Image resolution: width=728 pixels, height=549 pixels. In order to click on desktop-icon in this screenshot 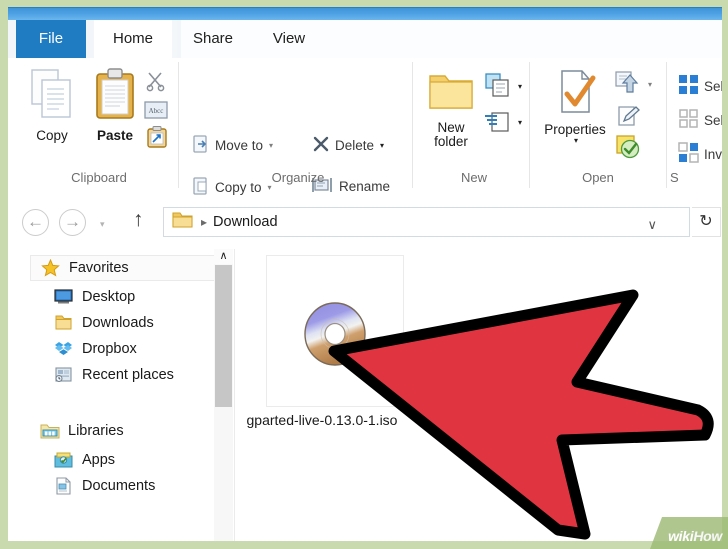, I will do `click(64, 297)`.